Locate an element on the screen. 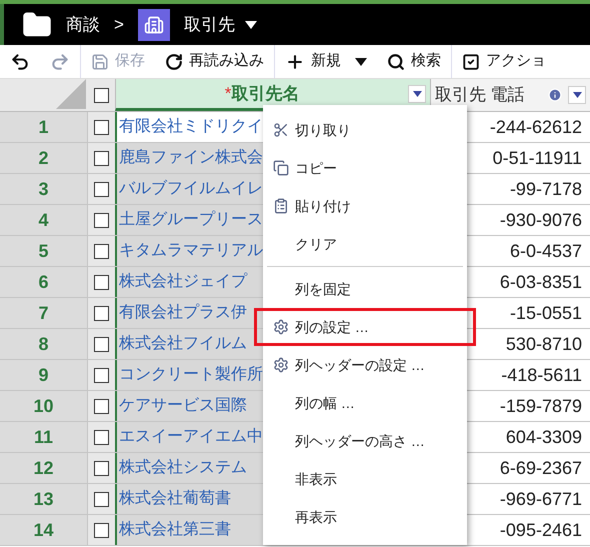 This screenshot has height=547, width=590. row-number: 8 is located at coordinates (44, 344).